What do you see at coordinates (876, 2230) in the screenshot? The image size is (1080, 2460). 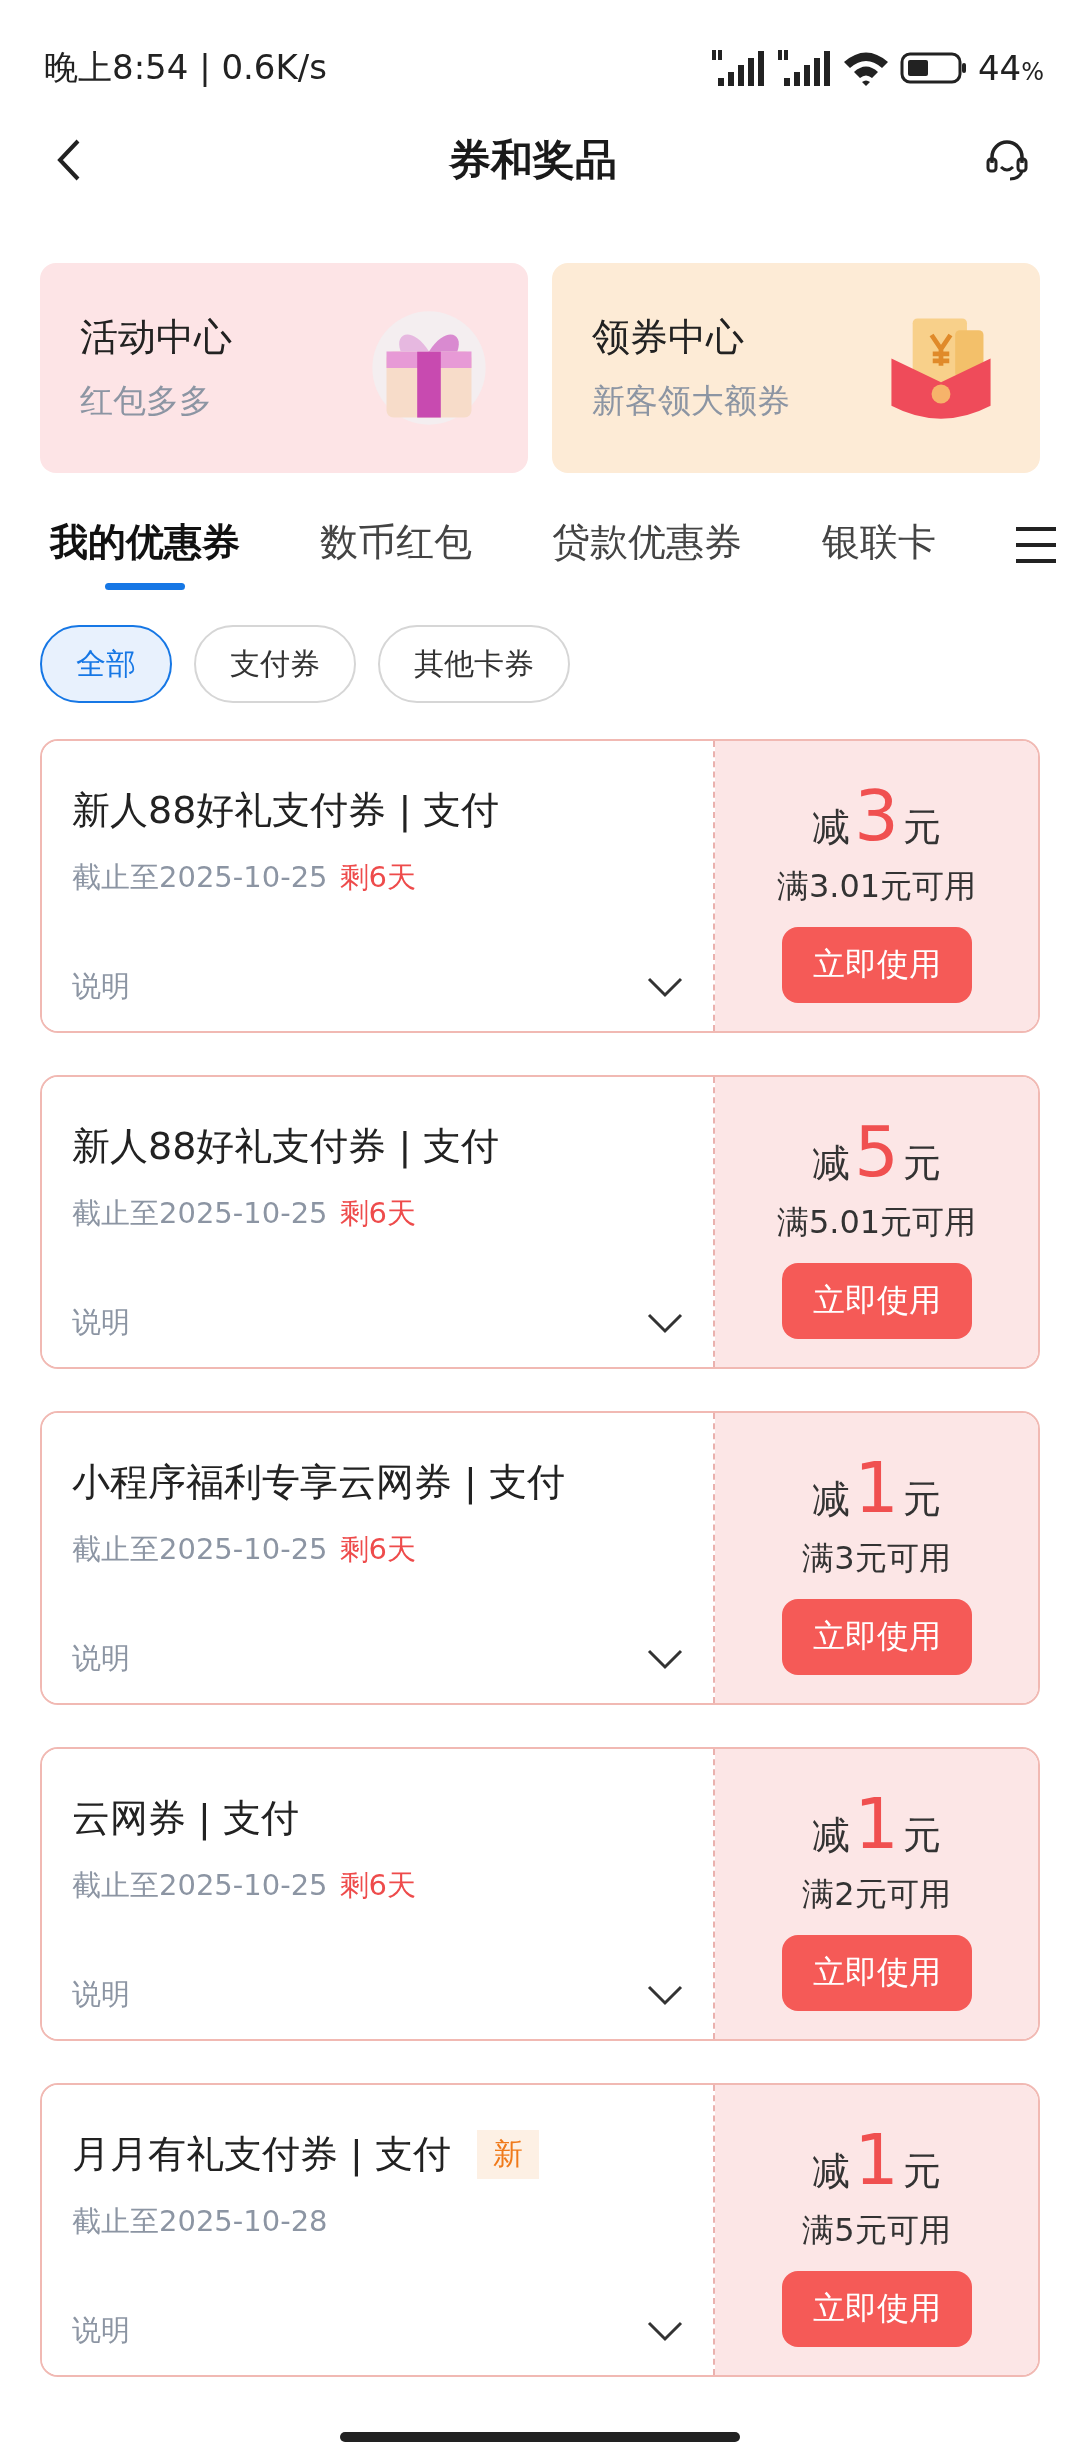 I see `usage-condition: 满5元可用` at bounding box center [876, 2230].